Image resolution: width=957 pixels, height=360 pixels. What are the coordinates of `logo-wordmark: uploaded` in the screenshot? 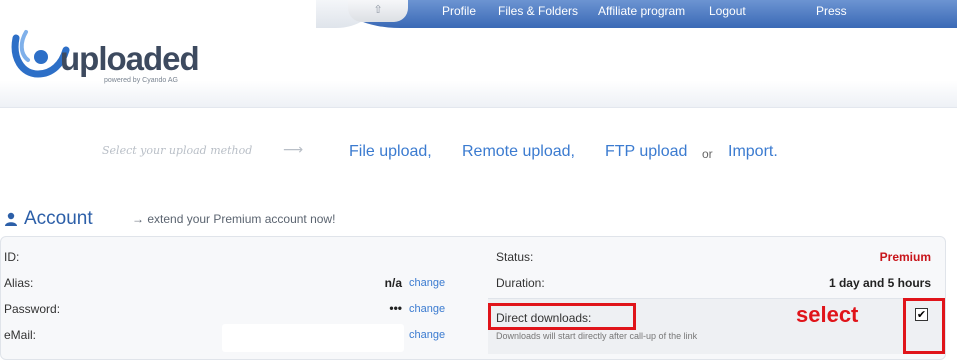 It's located at (130, 59).